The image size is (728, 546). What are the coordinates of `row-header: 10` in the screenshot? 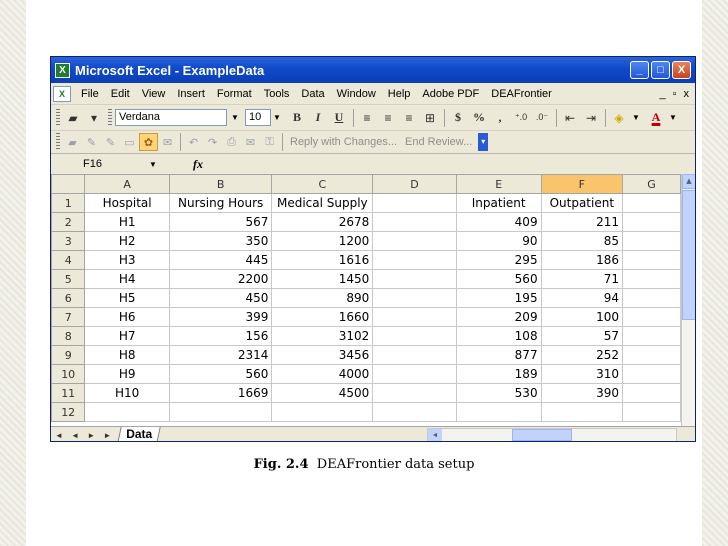 It's located at (68, 374).